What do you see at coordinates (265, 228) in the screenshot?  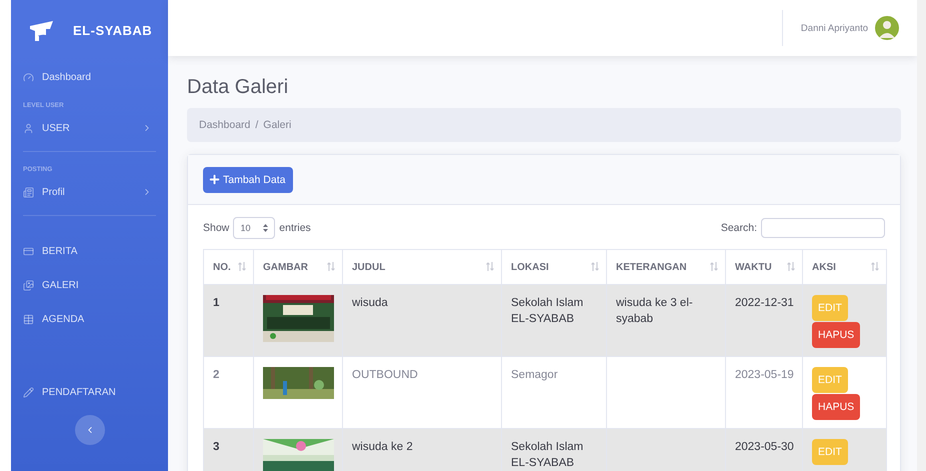 I see `updown-caret-icon` at bounding box center [265, 228].